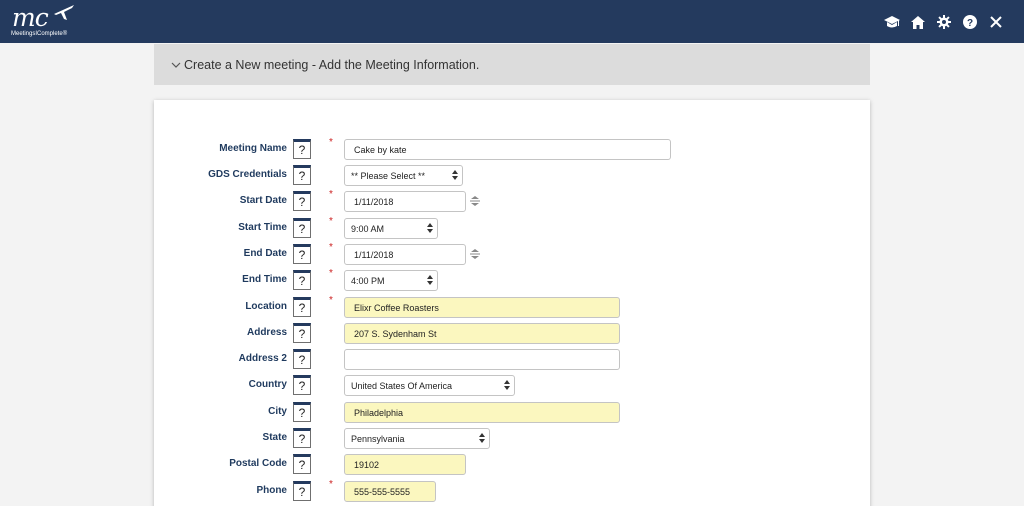 The height and width of the screenshot is (506, 1024). I want to click on help-phone-button: ?, so click(302, 491).